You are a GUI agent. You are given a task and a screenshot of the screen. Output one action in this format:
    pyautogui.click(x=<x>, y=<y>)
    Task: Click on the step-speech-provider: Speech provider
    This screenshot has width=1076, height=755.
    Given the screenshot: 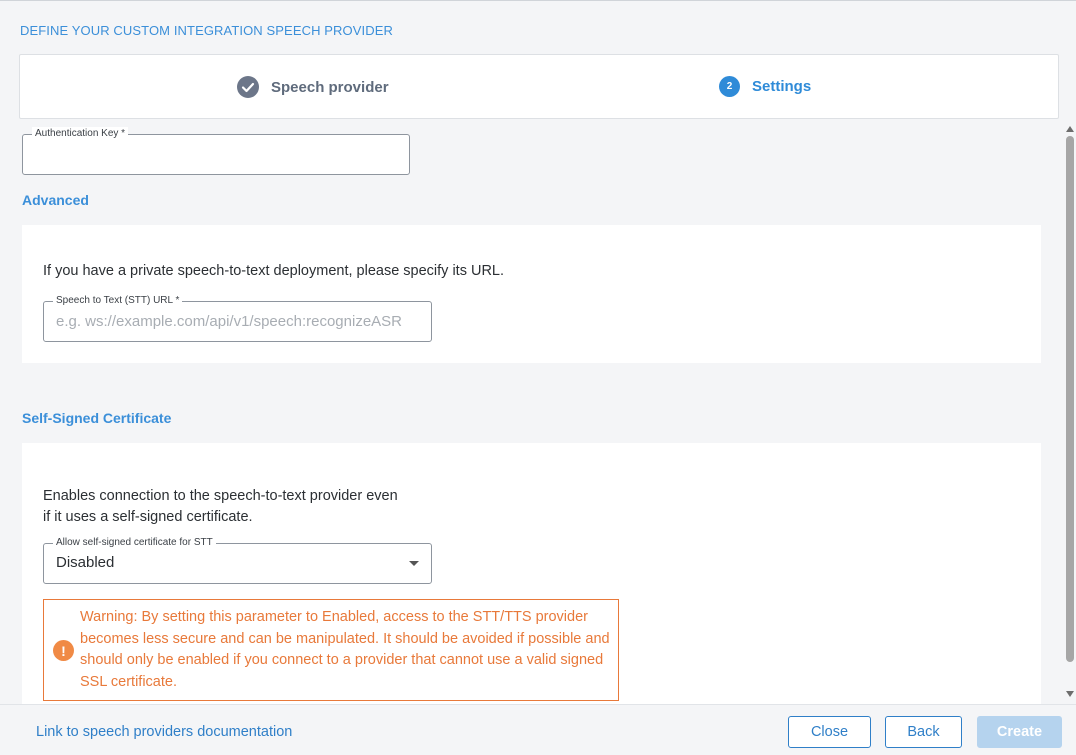 What is the action you would take?
    pyautogui.click(x=313, y=87)
    